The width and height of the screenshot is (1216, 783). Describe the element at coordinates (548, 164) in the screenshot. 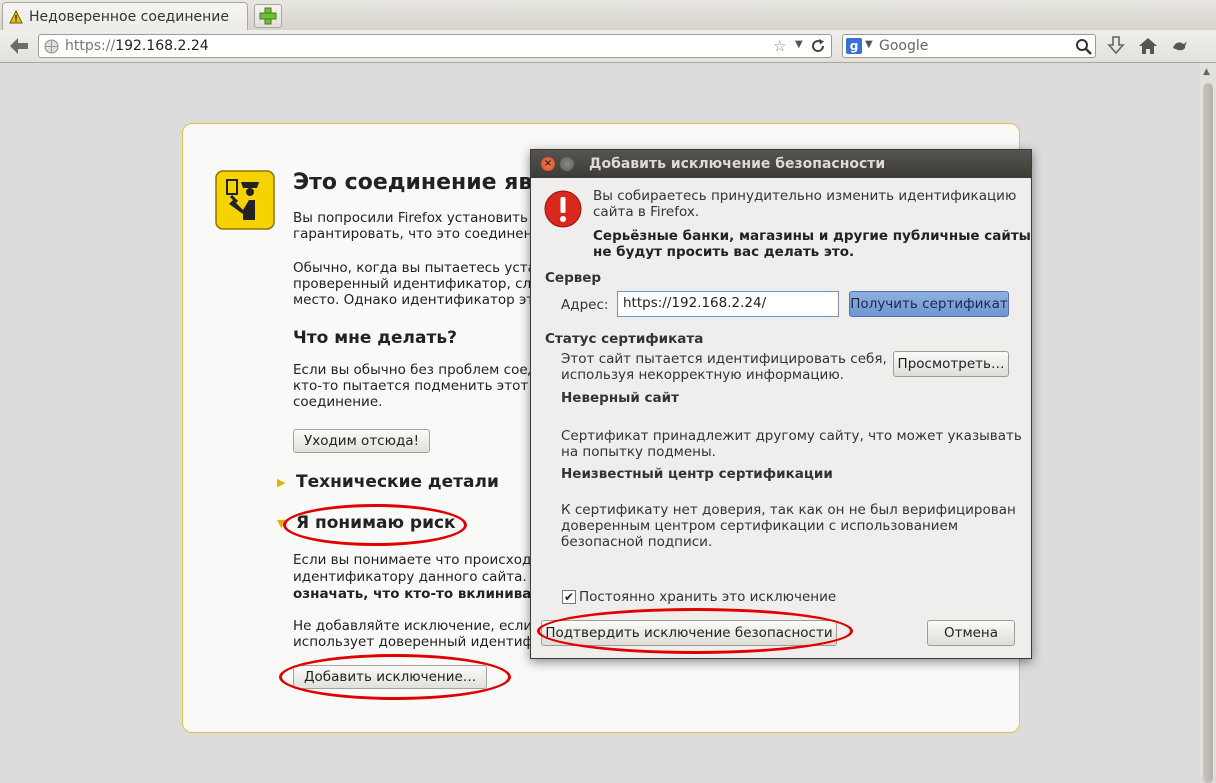

I see `close-icon: ×` at that location.